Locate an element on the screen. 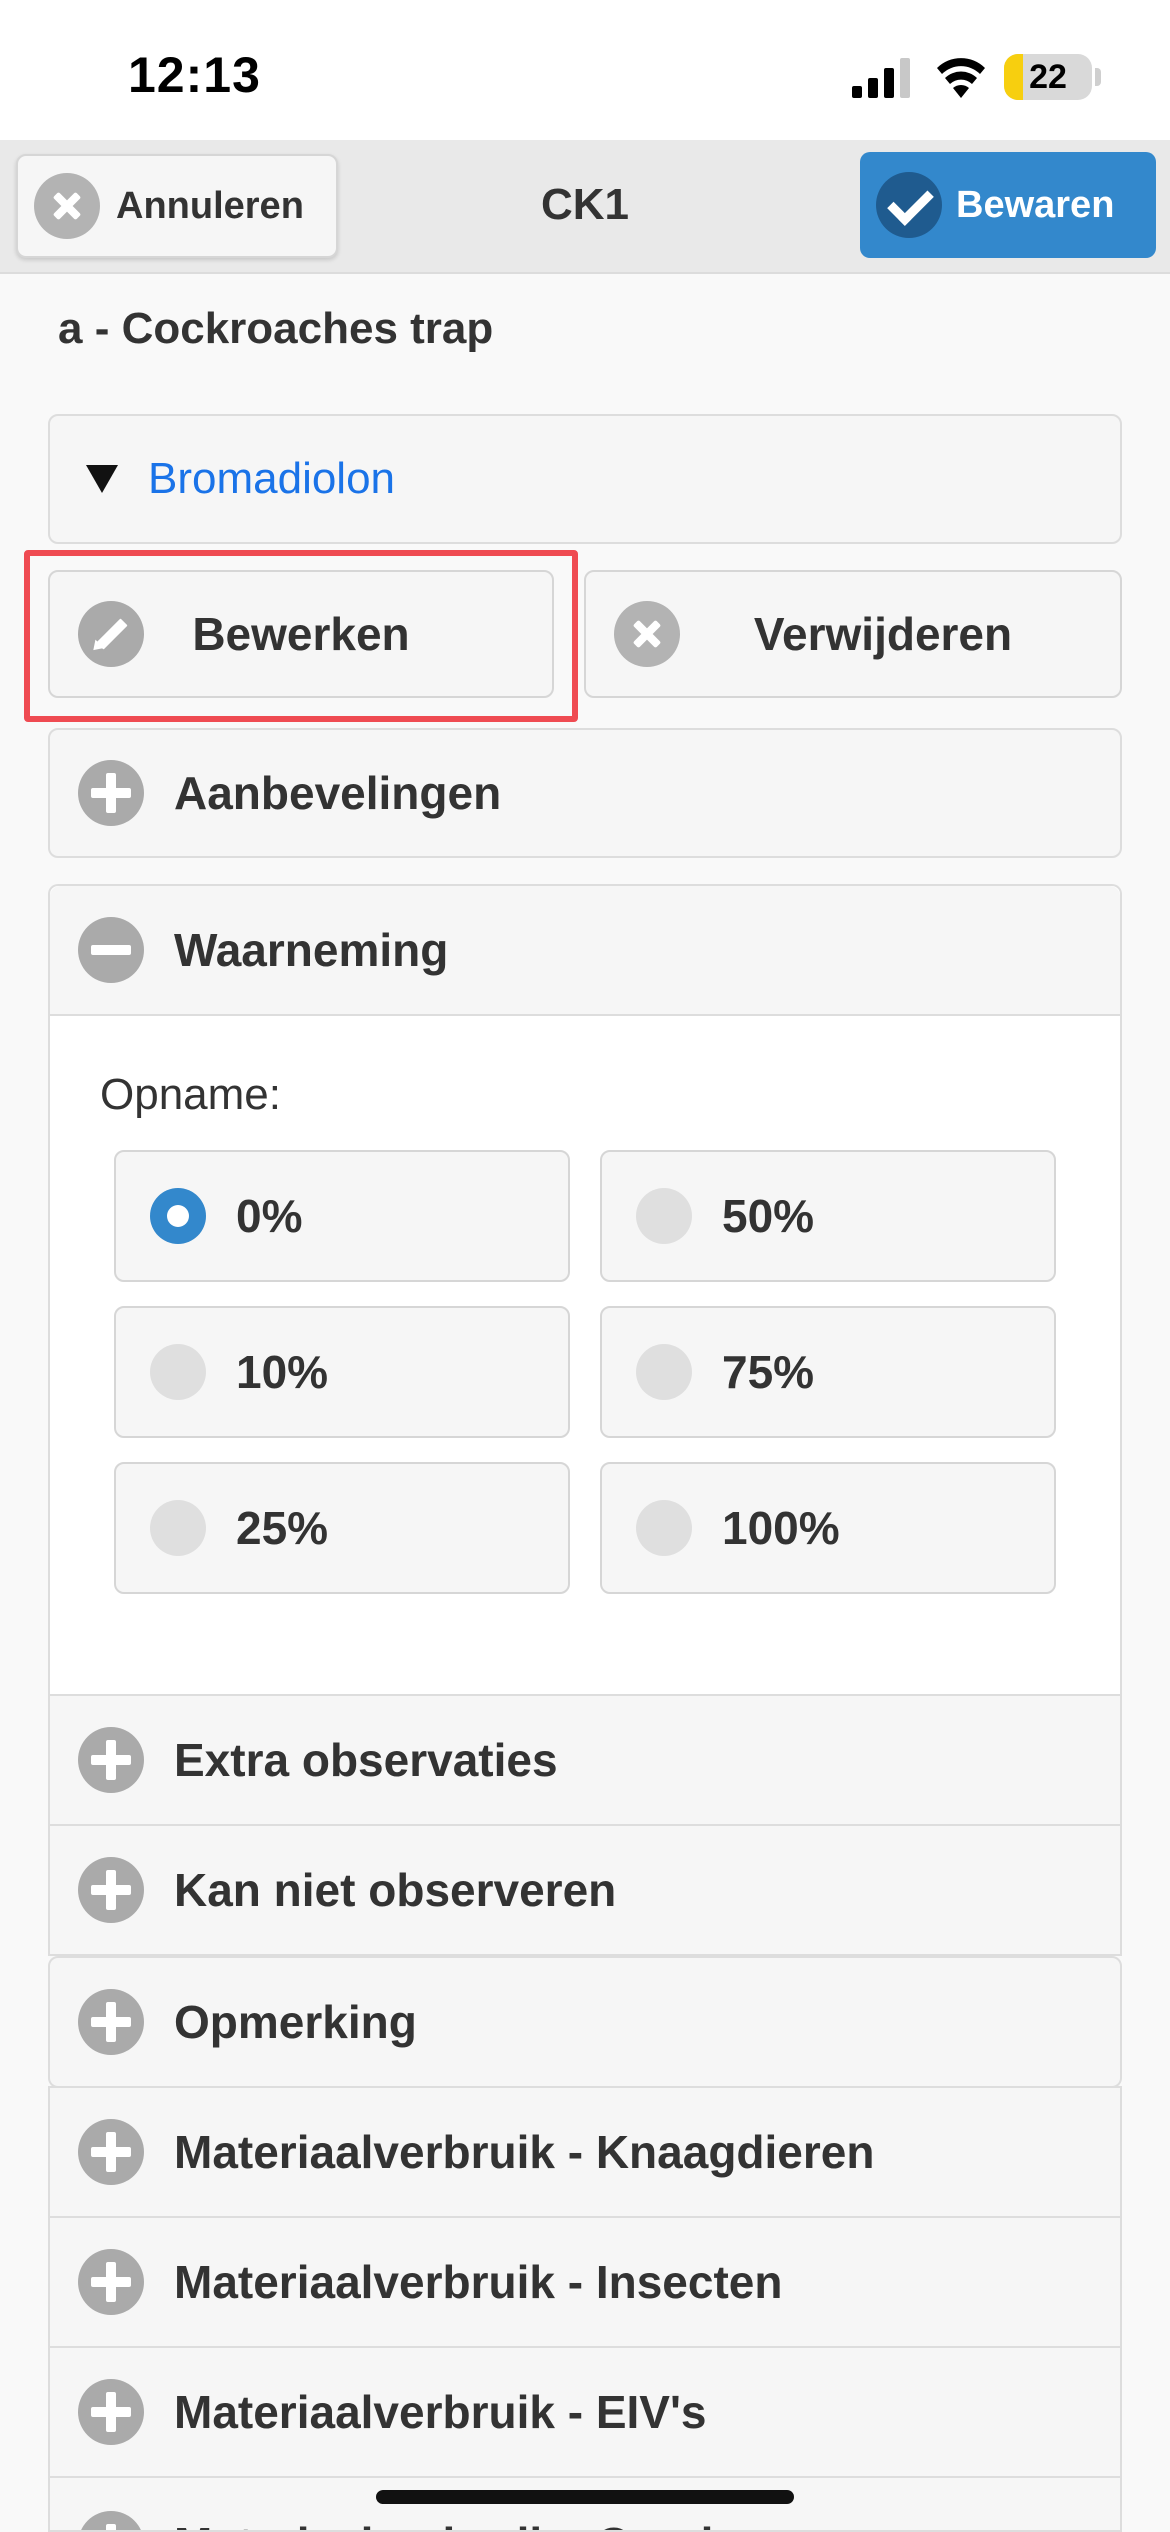  opname-label: Opname: is located at coordinates (190, 1094).